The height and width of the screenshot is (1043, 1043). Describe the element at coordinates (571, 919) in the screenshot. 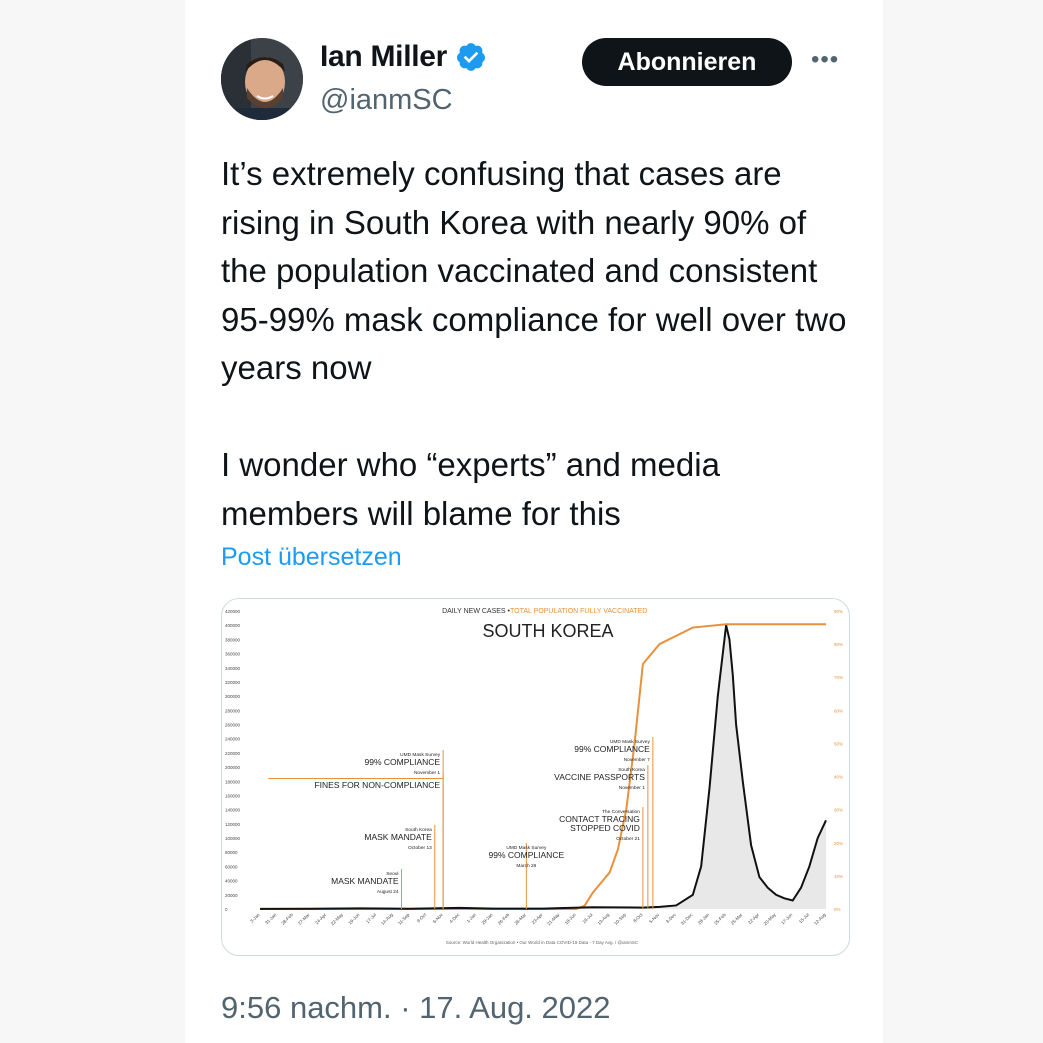

I see `x-tick-label: 18-Jun` at that location.